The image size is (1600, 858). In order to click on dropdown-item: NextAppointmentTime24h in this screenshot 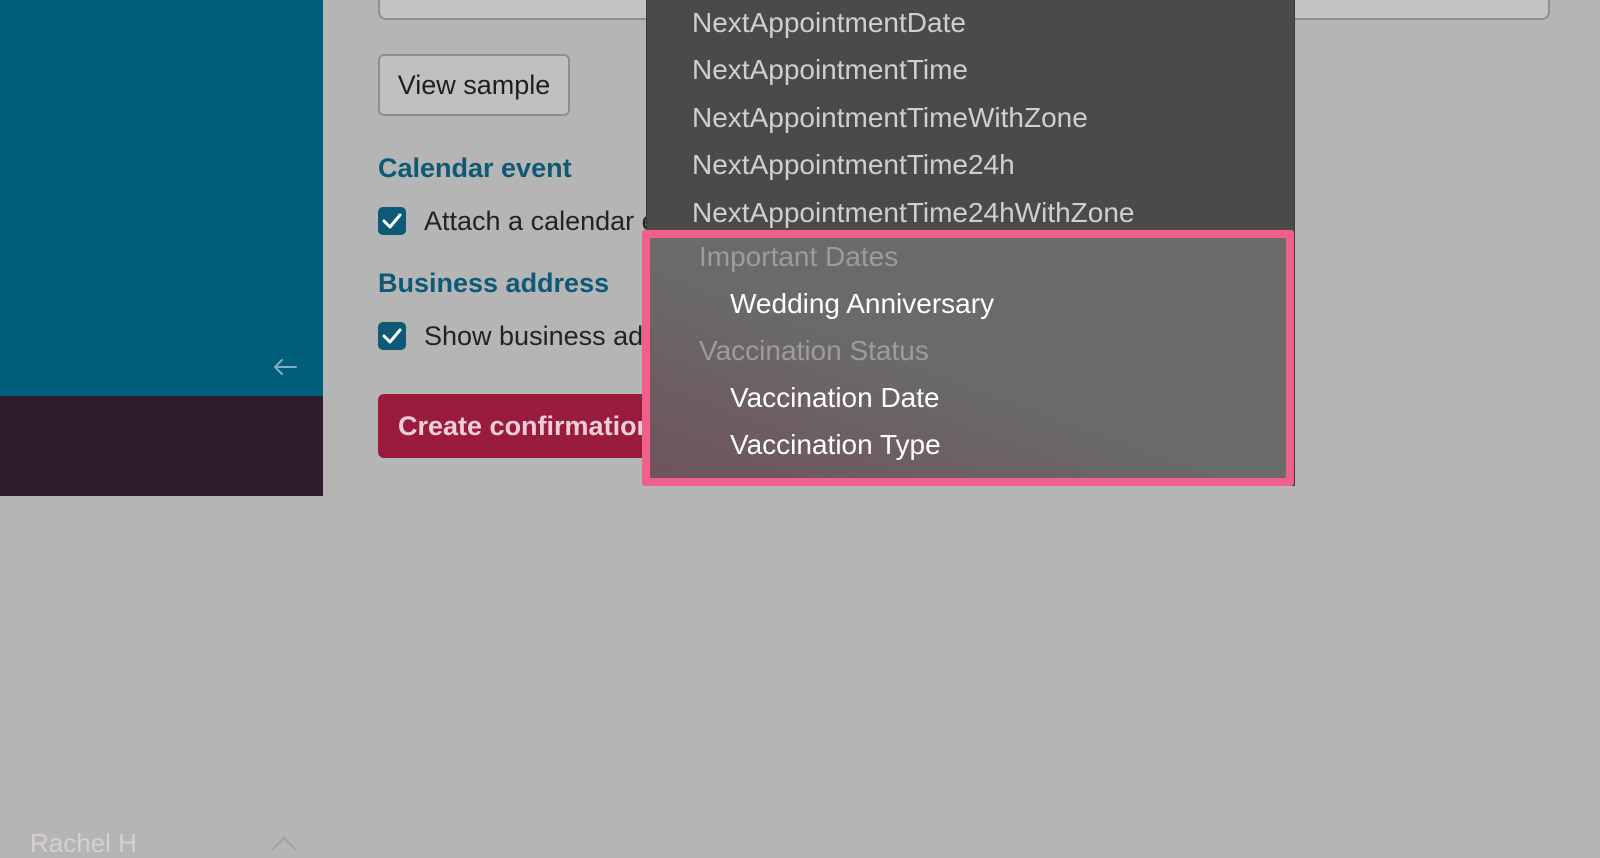, I will do `click(853, 165)`.